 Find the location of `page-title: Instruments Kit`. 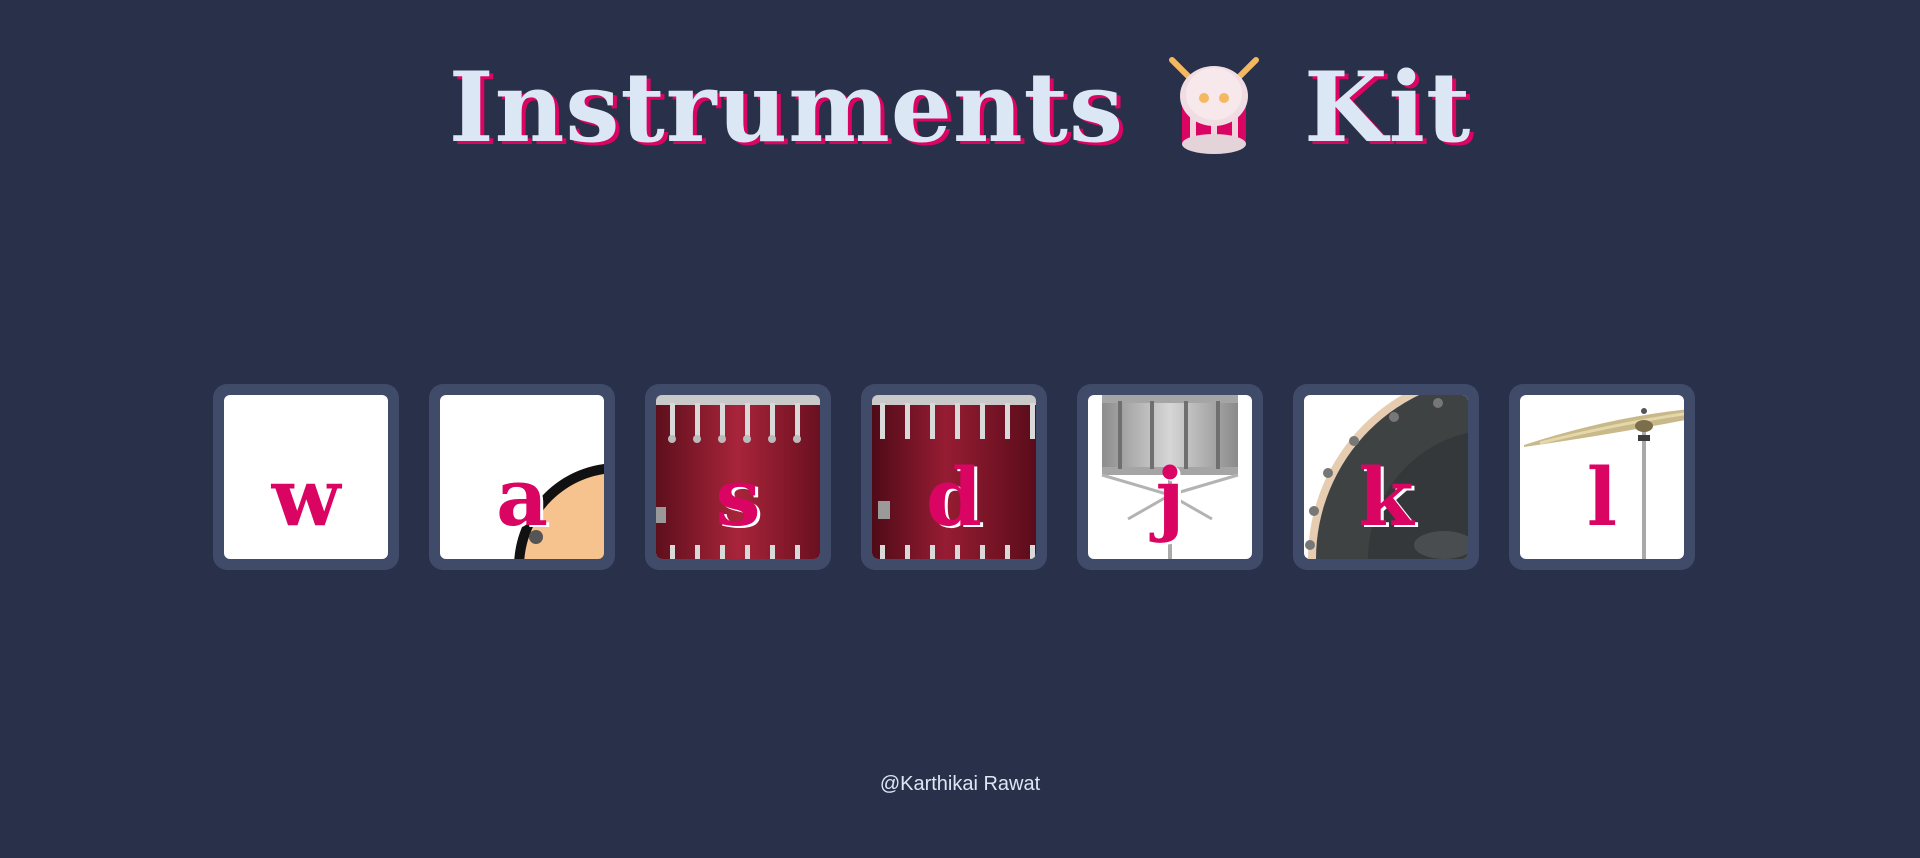

page-title: Instruments Kit is located at coordinates (960, 108).